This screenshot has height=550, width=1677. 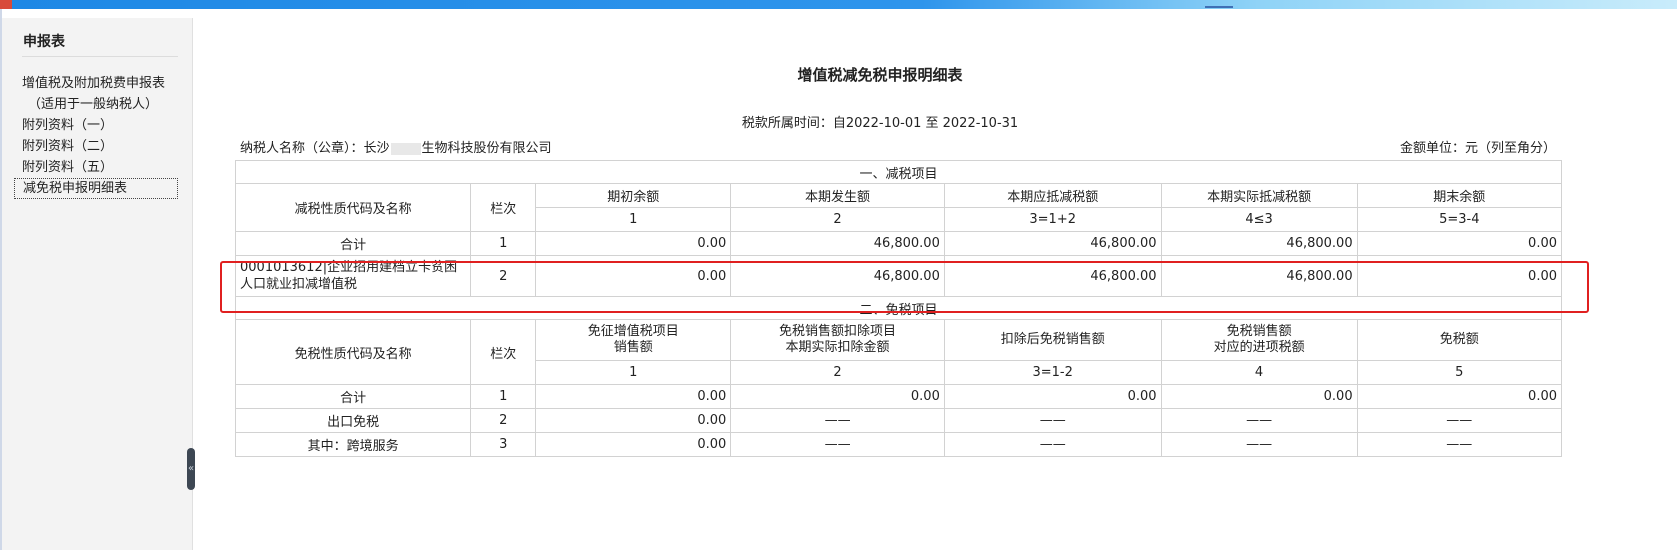 I want to click on exemption-name-header: 免税性质代码及名称, so click(x=353, y=352).